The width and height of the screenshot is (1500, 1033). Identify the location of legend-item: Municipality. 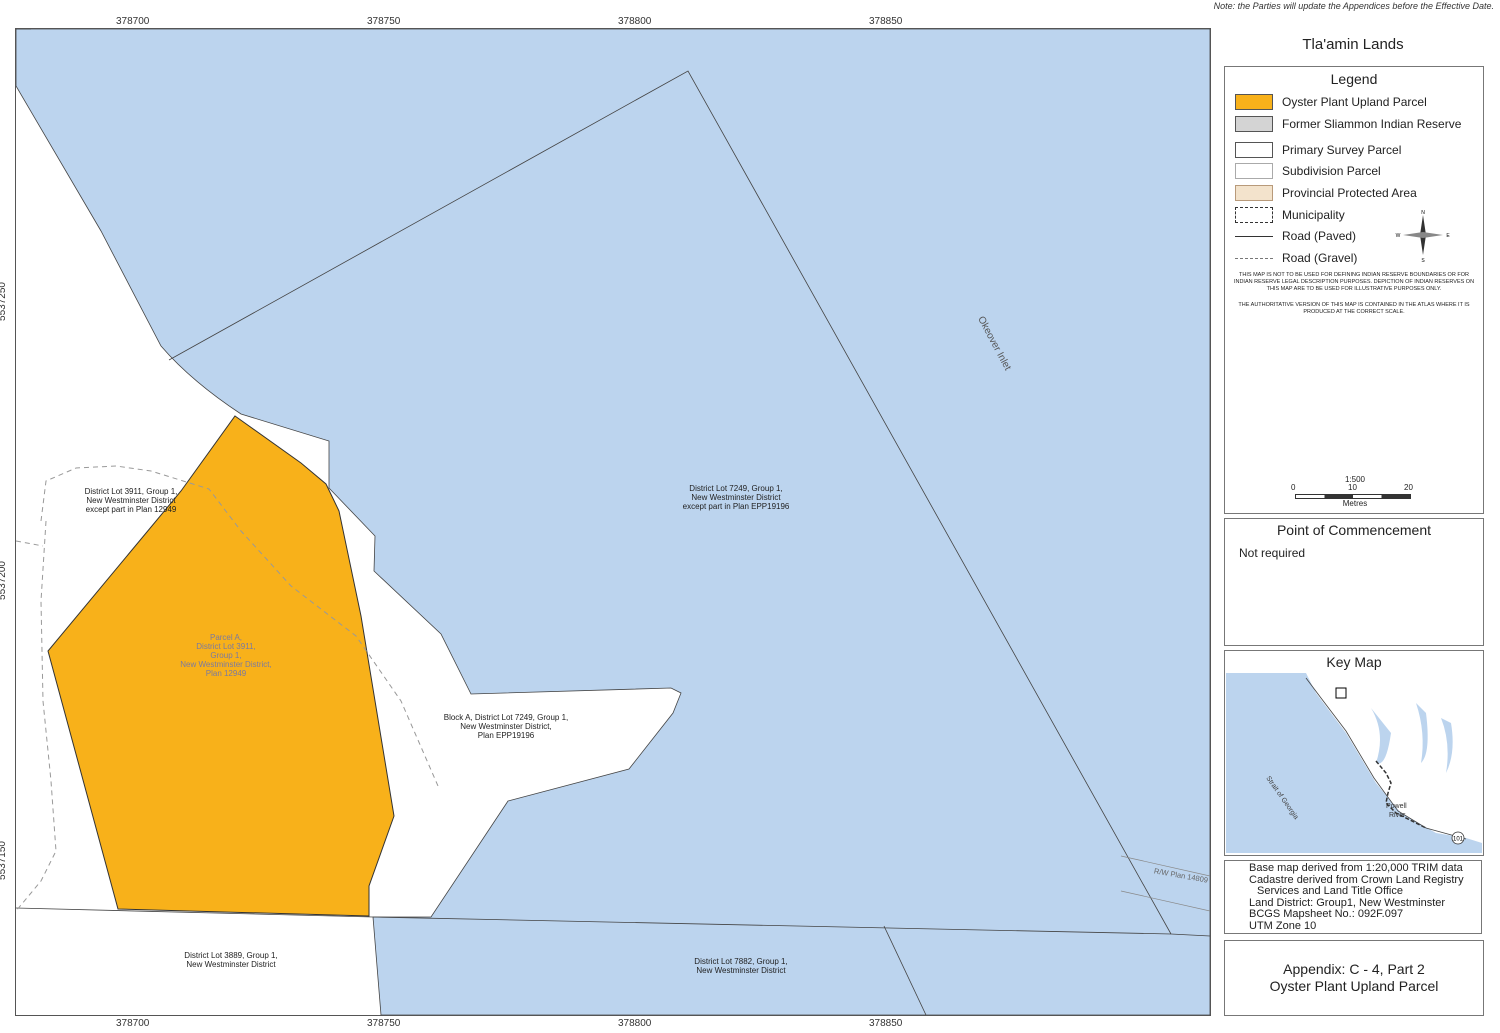
(1290, 215).